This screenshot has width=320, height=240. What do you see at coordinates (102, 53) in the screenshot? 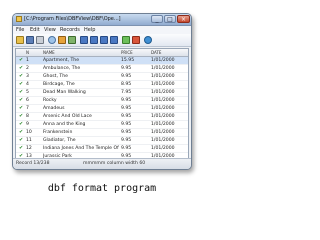
I see `table-header: N NAME PRICE DATE` at bounding box center [102, 53].